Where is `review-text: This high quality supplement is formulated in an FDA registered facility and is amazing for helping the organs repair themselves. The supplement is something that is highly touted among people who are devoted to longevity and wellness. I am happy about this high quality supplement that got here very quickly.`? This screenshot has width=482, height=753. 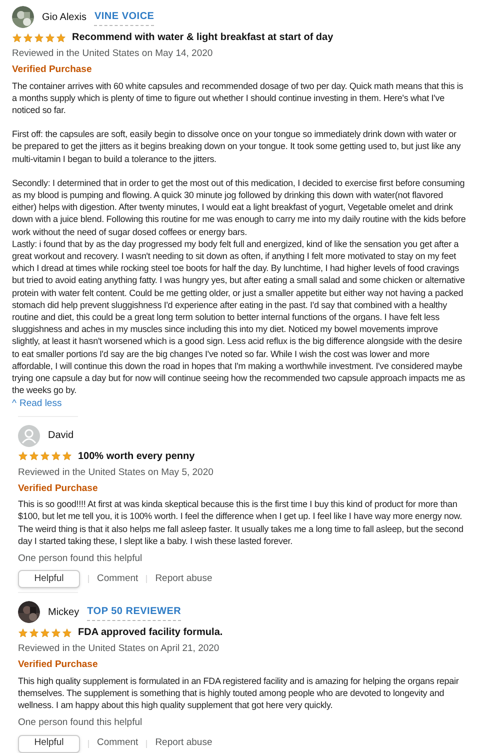
review-text: This high quality supplement is formulated in an FDA registered facility and is amazing for helping the organs repair themselves. The supplement is something that is highly touted among people who are devoted to longevity and wellness. I am happy about this high quality supplement that got here very quickly. is located at coordinates (239, 693).